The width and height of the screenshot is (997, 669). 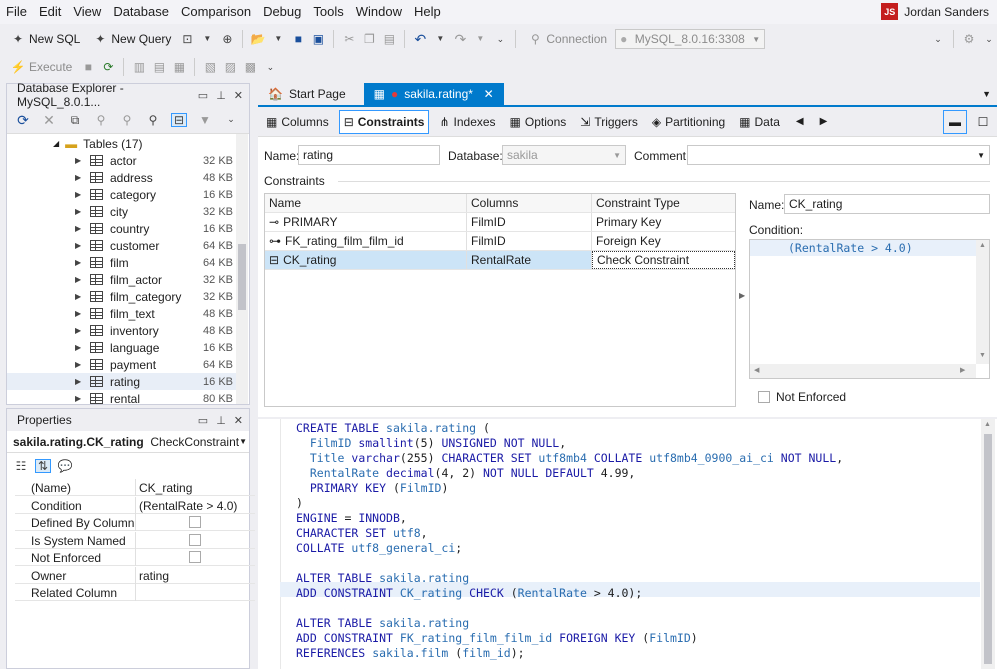 What do you see at coordinates (982, 302) in the screenshot?
I see `vertical-scrollbar: ▲ ▼` at bounding box center [982, 302].